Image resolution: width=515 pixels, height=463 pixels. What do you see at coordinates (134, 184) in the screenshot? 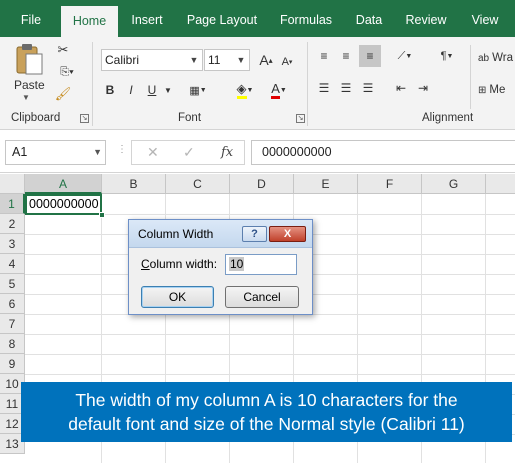
I see `column-header-b: B` at bounding box center [134, 184].